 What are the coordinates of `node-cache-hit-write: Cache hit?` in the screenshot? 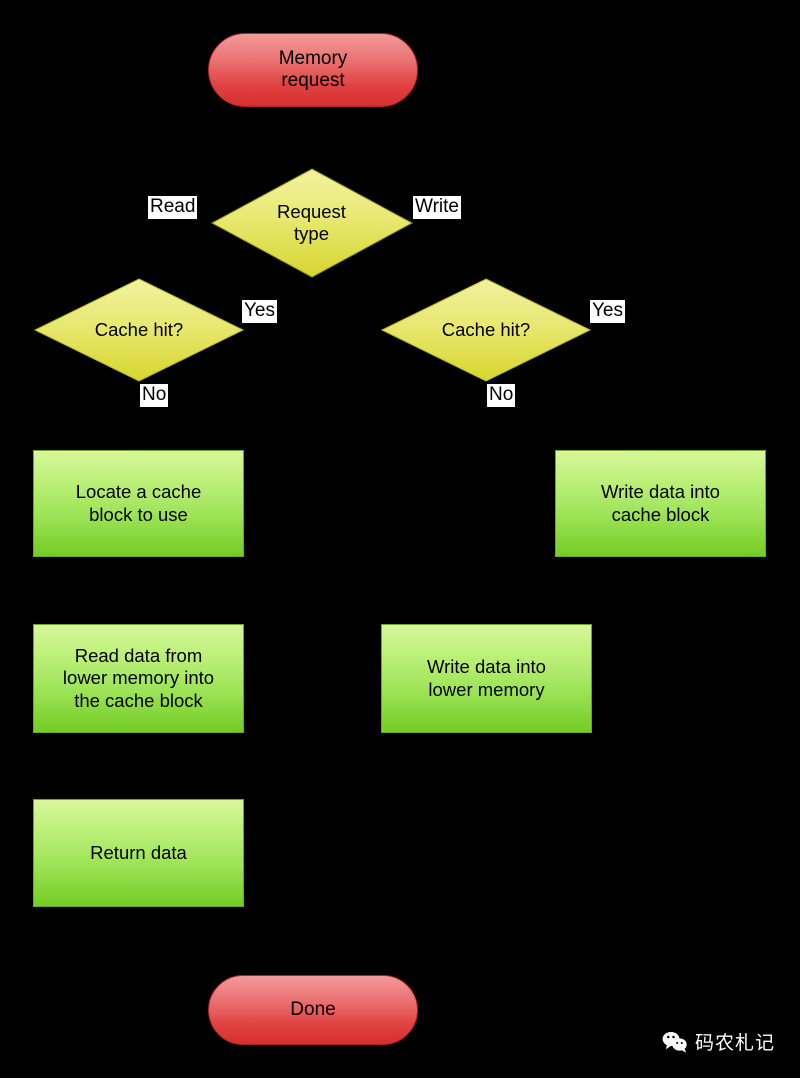 It's located at (486, 330).